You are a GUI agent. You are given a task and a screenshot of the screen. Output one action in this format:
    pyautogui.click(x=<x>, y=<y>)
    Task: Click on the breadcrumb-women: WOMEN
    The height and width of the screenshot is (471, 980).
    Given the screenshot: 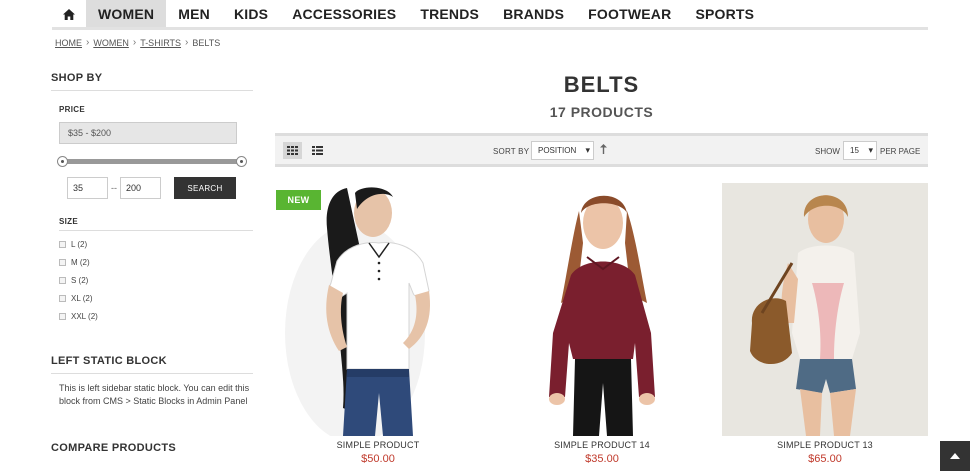 What is the action you would take?
    pyautogui.click(x=111, y=43)
    